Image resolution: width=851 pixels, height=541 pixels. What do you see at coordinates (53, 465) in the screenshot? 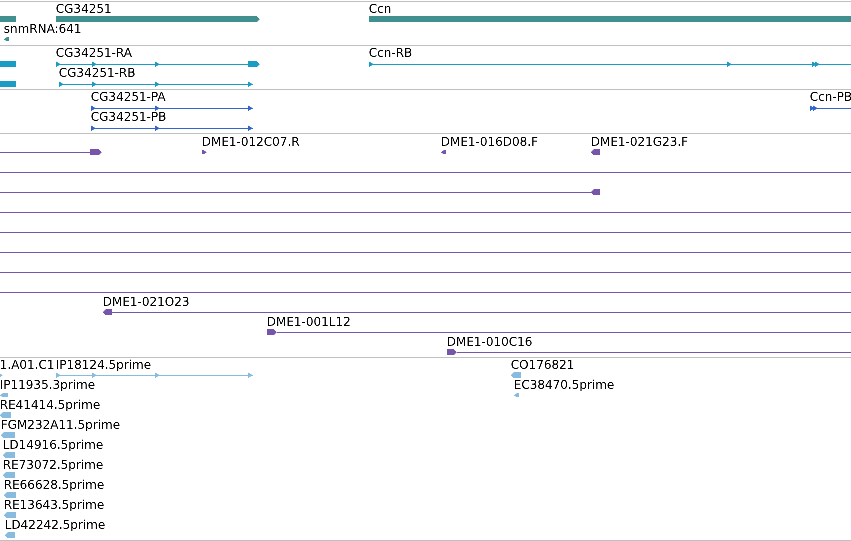
I see `feature-label: RE73072.5prime` at bounding box center [53, 465].